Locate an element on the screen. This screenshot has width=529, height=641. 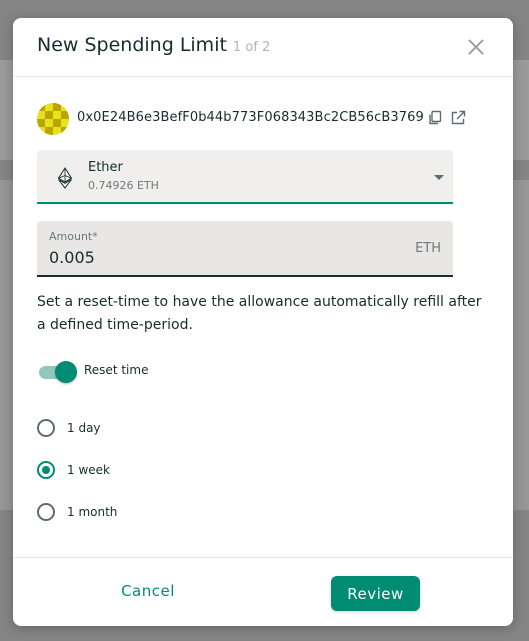
radio-button-selected is located at coordinates (46, 470).